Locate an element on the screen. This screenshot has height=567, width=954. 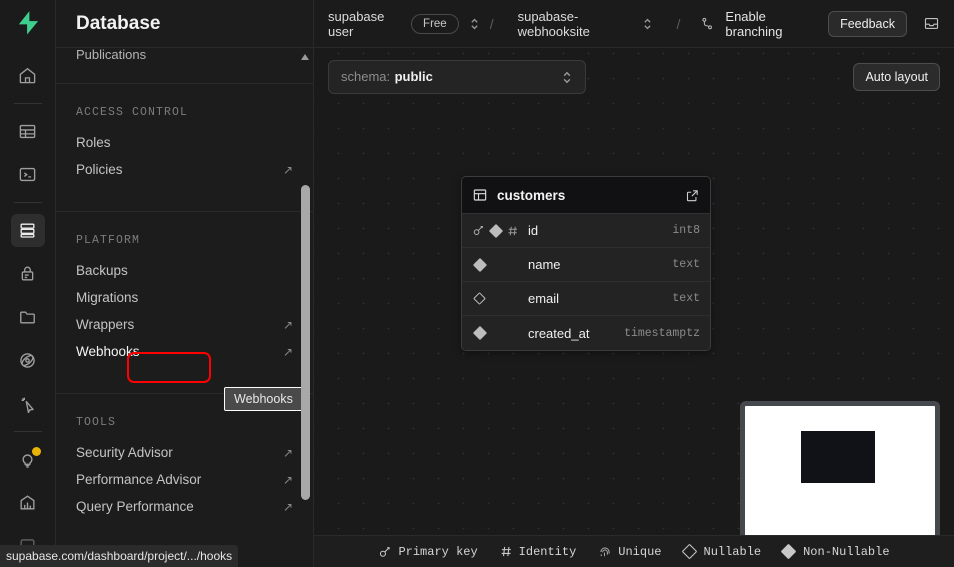
sidebar-item-migrations: Migrations is located at coordinates (184, 297).